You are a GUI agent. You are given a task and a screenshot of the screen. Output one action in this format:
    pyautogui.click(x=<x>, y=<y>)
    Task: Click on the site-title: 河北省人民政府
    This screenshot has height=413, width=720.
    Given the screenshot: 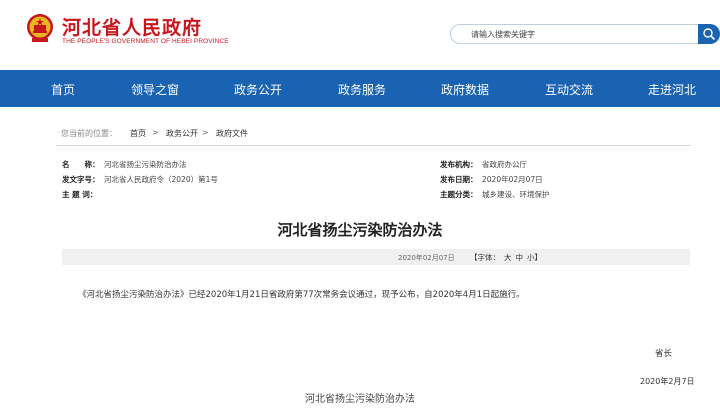 What is the action you would take?
    pyautogui.click(x=132, y=26)
    